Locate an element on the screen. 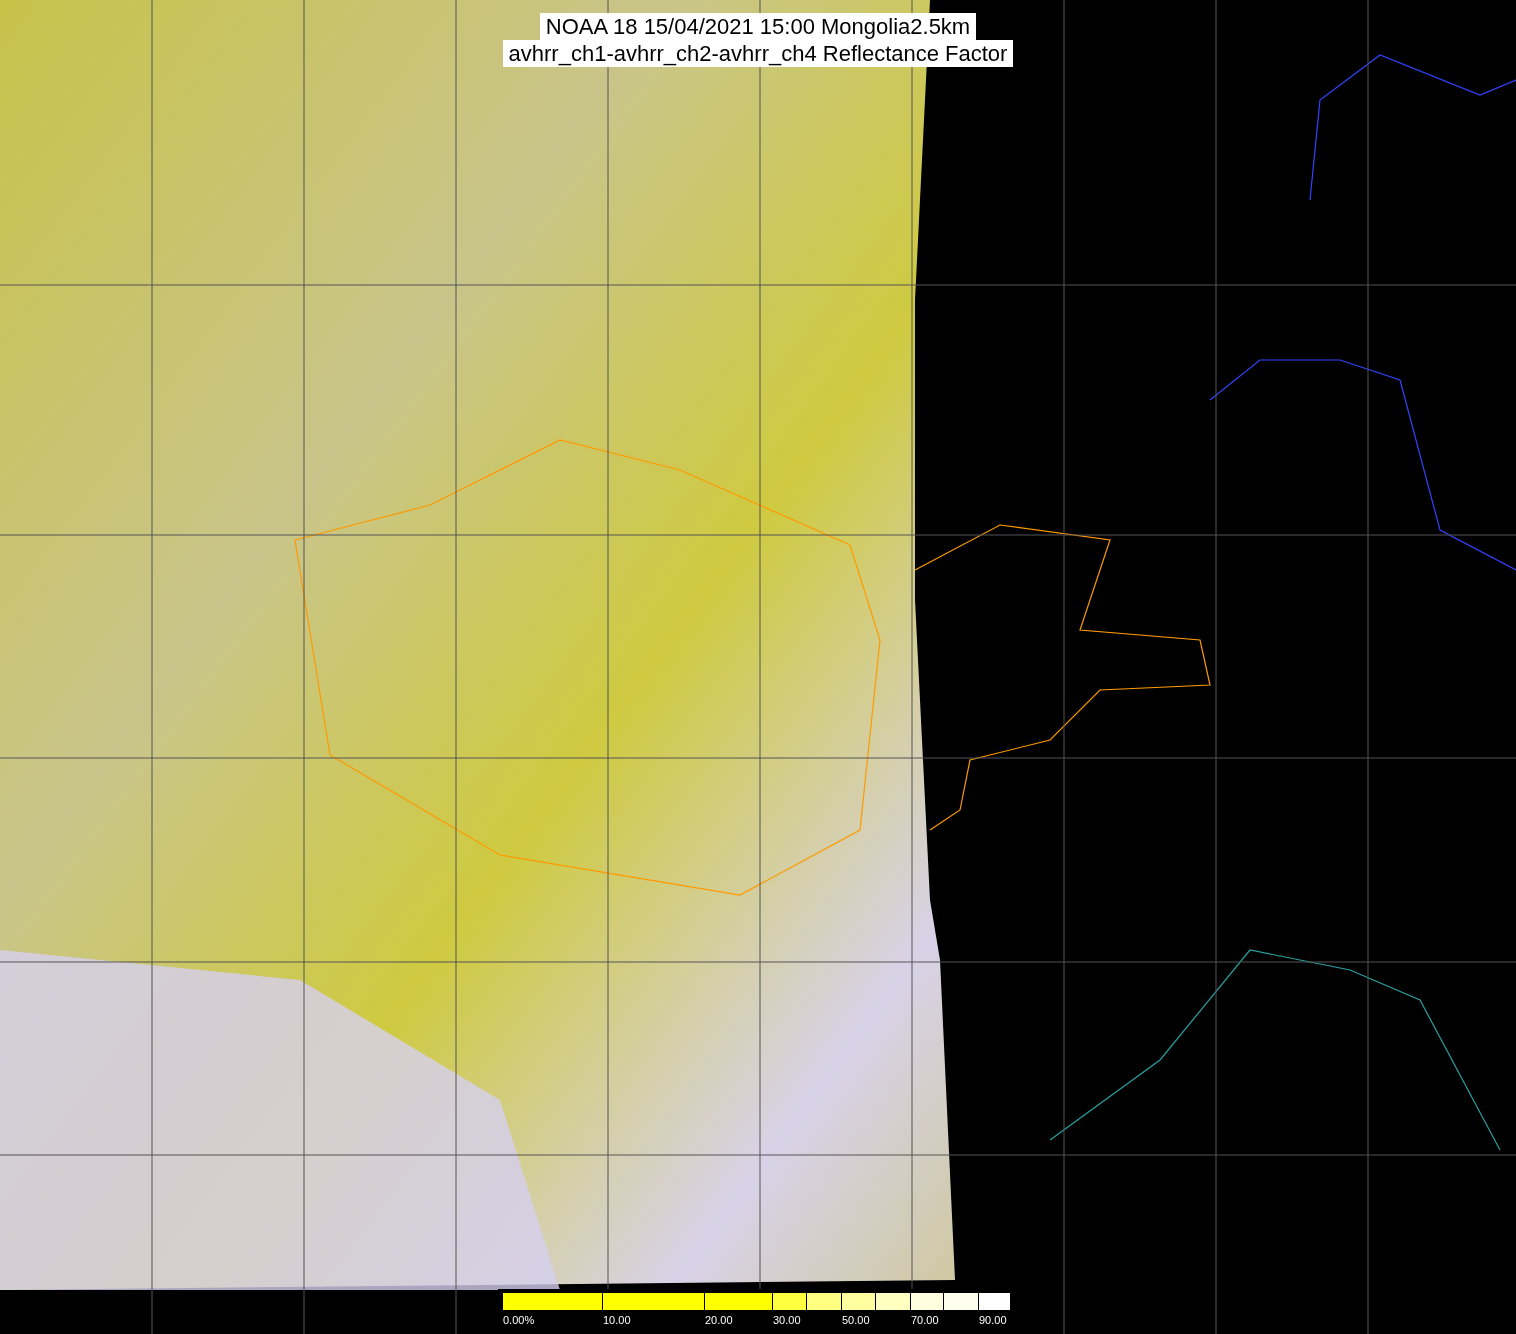  legend-label: 90.00 is located at coordinates (993, 1320).